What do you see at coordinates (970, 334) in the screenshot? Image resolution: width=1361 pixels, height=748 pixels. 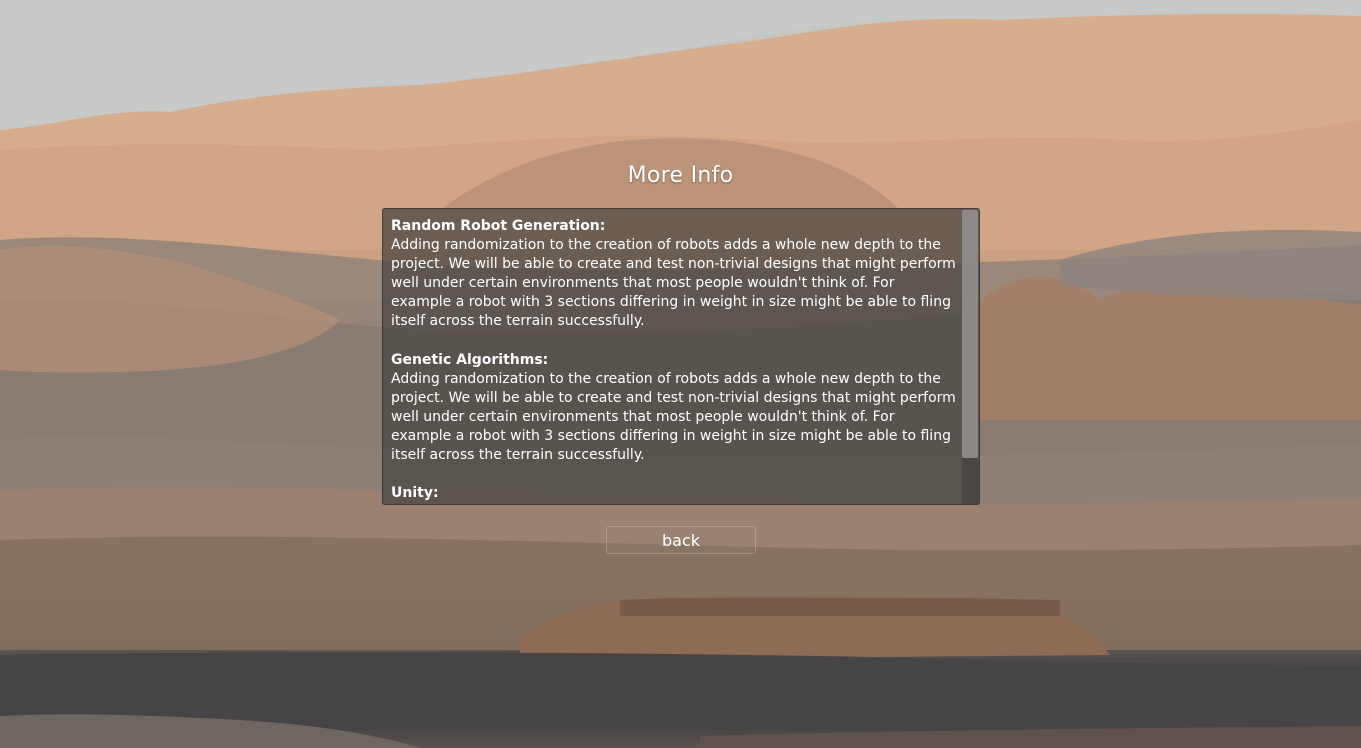 I see `scrollbar-thumb` at bounding box center [970, 334].